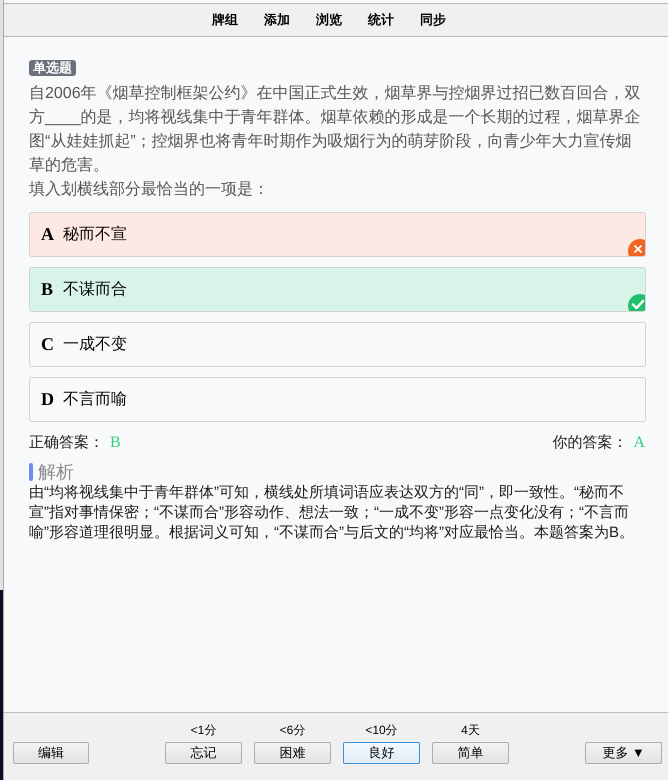 This screenshot has width=668, height=780. What do you see at coordinates (48, 399) in the screenshot?
I see `option-letter: D` at bounding box center [48, 399].